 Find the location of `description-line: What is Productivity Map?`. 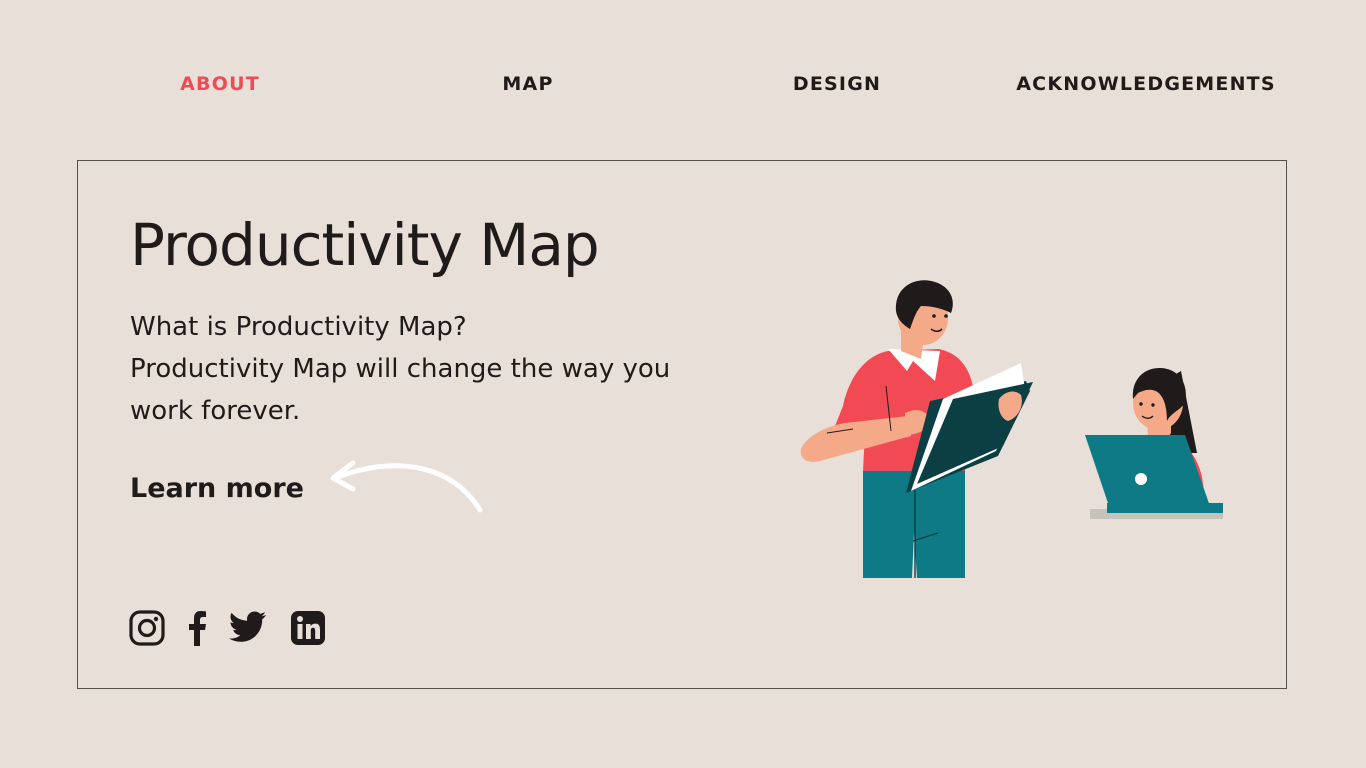

description-line: What is Productivity Map? is located at coordinates (298, 327).